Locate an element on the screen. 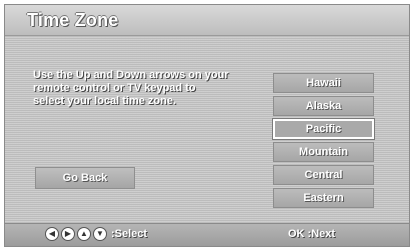 This screenshot has height=251, width=414. time-zone-option-alaska: Alaska is located at coordinates (323, 106).